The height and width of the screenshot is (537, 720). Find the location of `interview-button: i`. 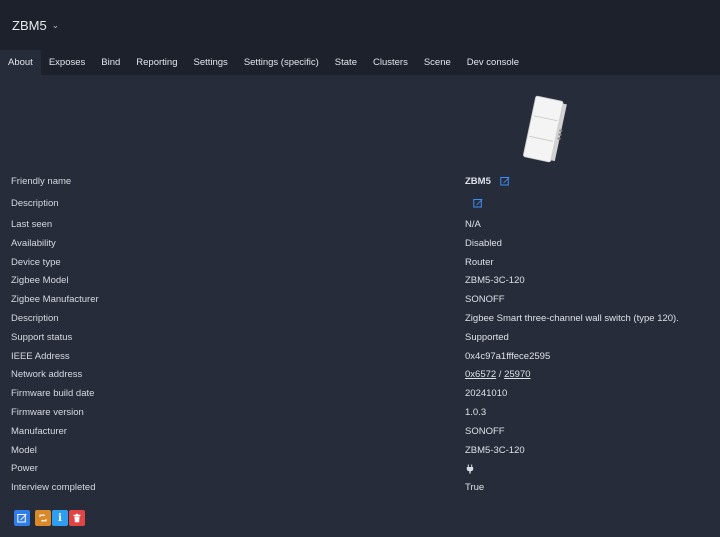

interview-button: i is located at coordinates (60, 518).